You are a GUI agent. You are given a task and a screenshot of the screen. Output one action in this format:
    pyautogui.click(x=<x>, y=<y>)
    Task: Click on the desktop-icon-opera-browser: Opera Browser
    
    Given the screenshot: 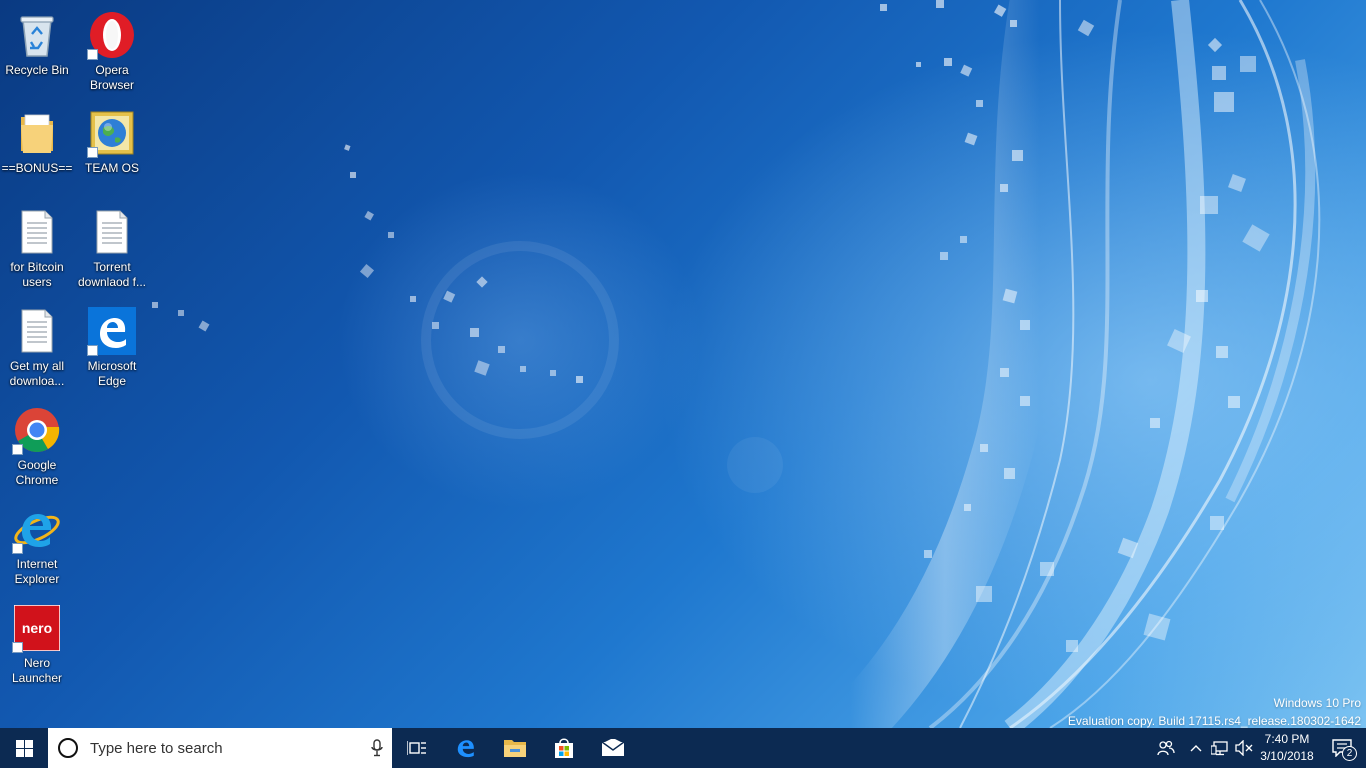 What is the action you would take?
    pyautogui.click(x=112, y=52)
    